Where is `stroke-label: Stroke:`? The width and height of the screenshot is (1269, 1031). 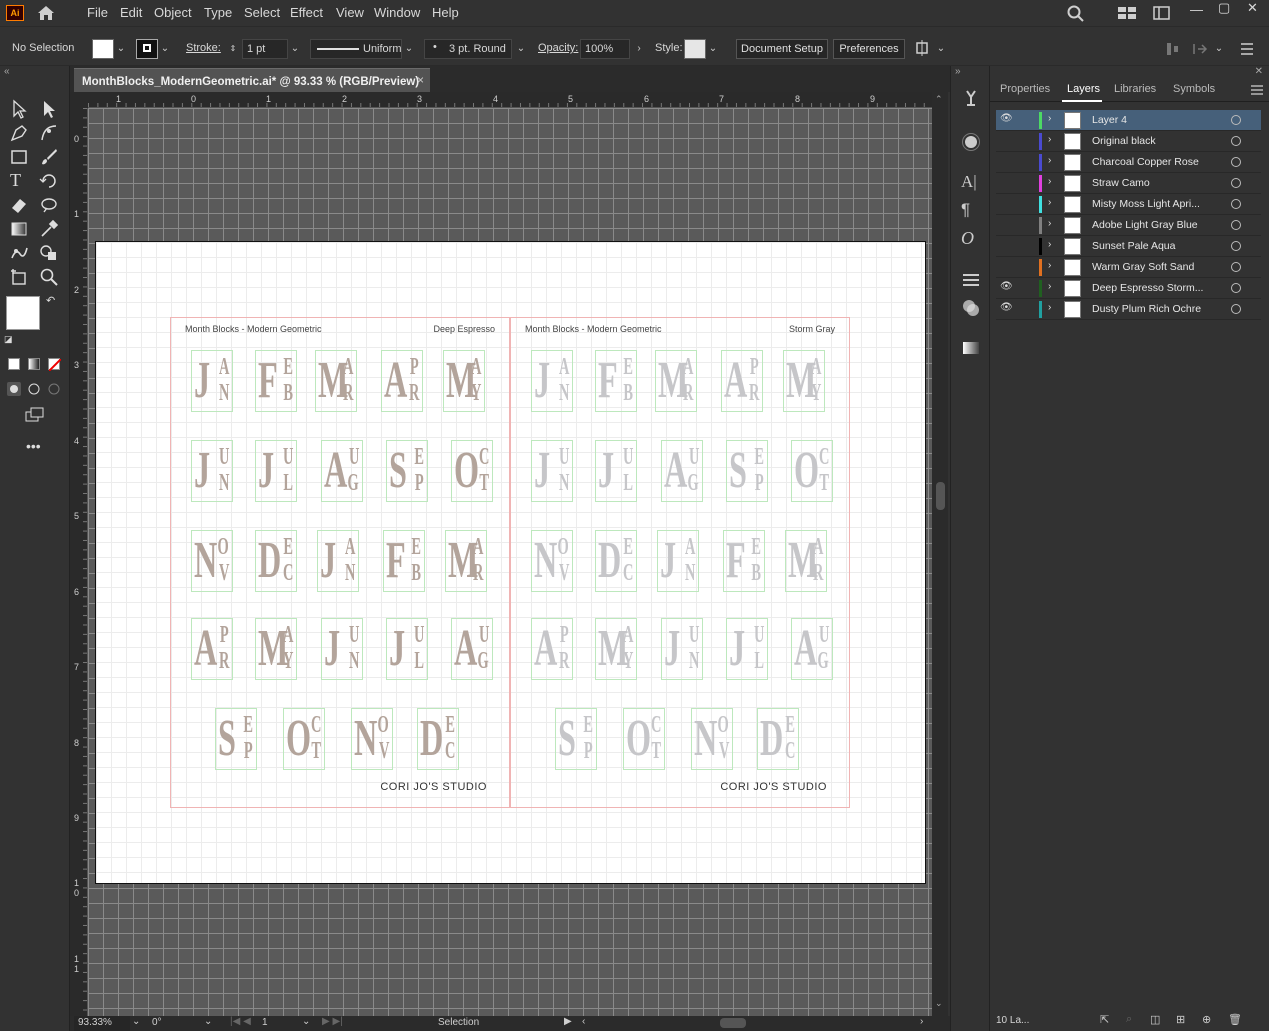
stroke-label: Stroke: is located at coordinates (203, 48).